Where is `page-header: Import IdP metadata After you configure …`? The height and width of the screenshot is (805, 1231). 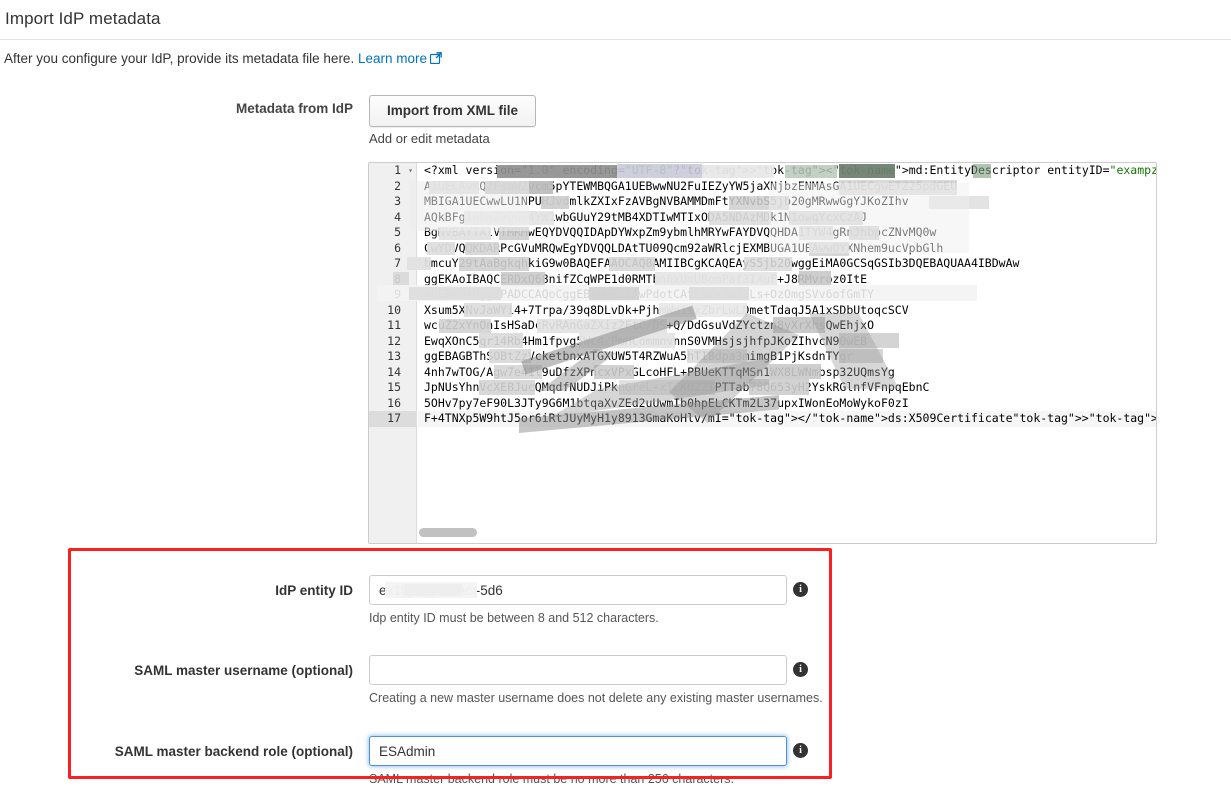 page-header: Import IdP metadata After you configure … is located at coordinates (615, 34).